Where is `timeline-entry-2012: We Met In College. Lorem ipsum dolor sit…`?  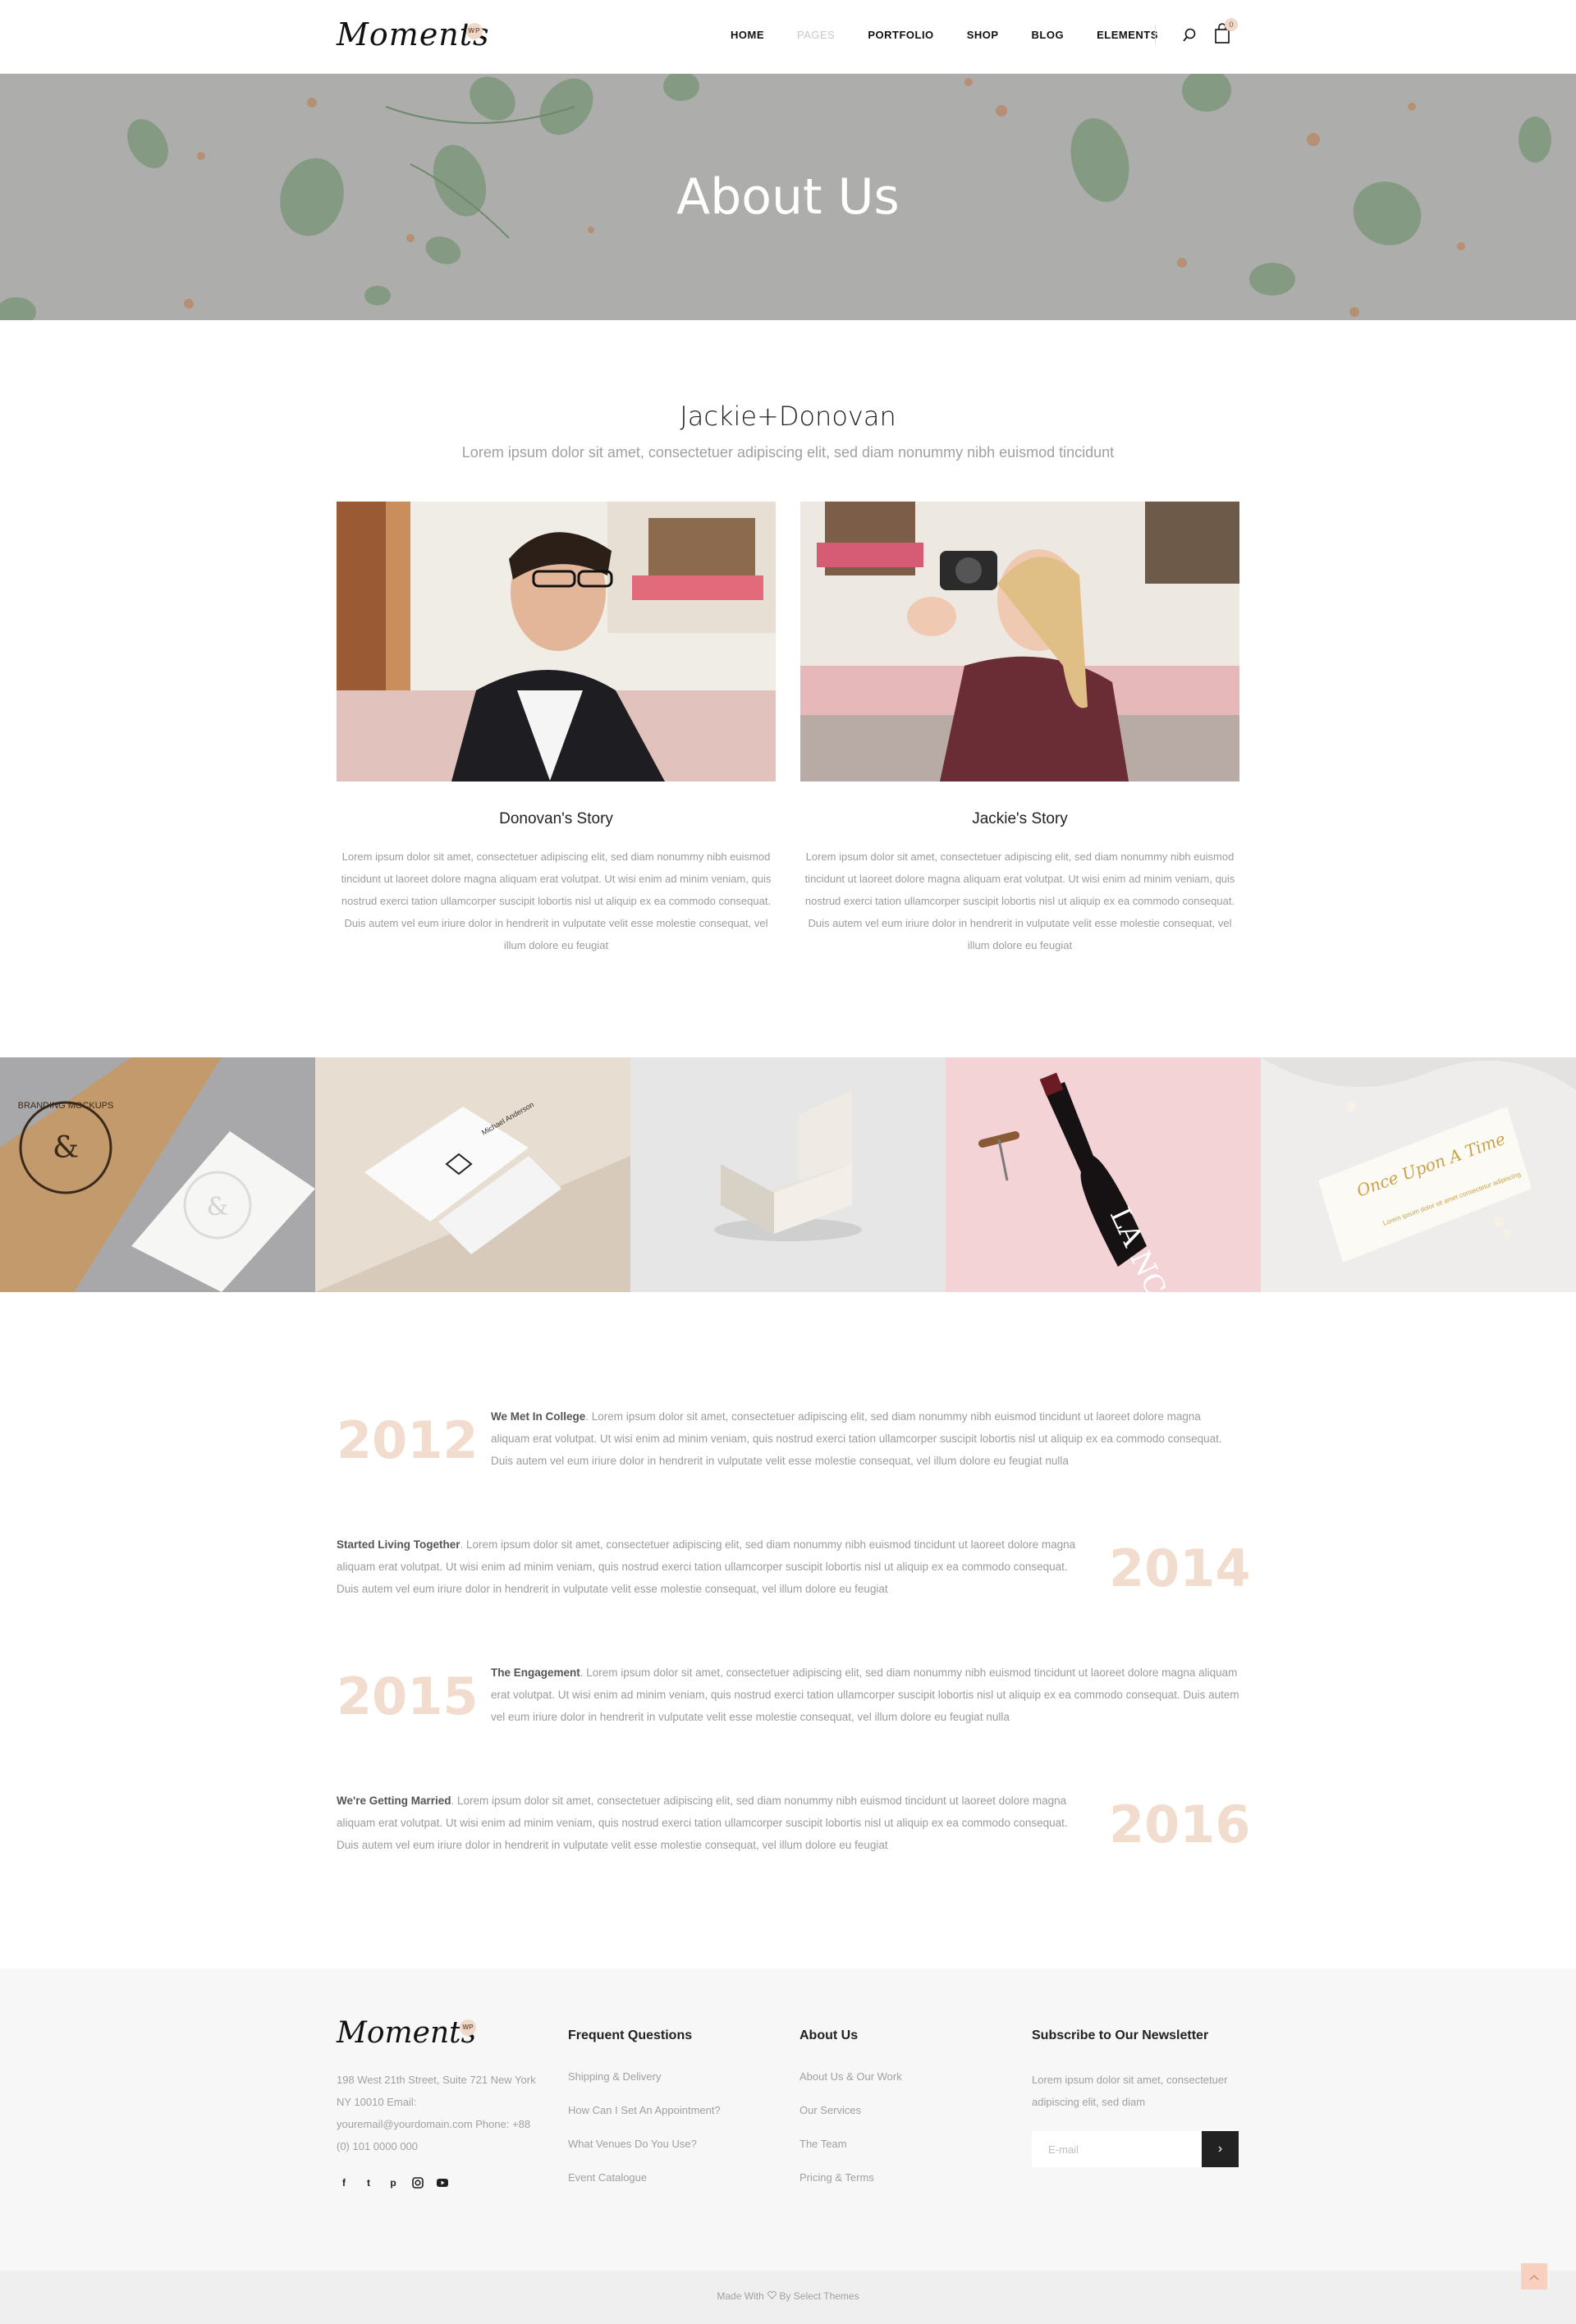 timeline-entry-2012: We Met In College. Lorem ipsum dolor sit… is located at coordinates (865, 1438).